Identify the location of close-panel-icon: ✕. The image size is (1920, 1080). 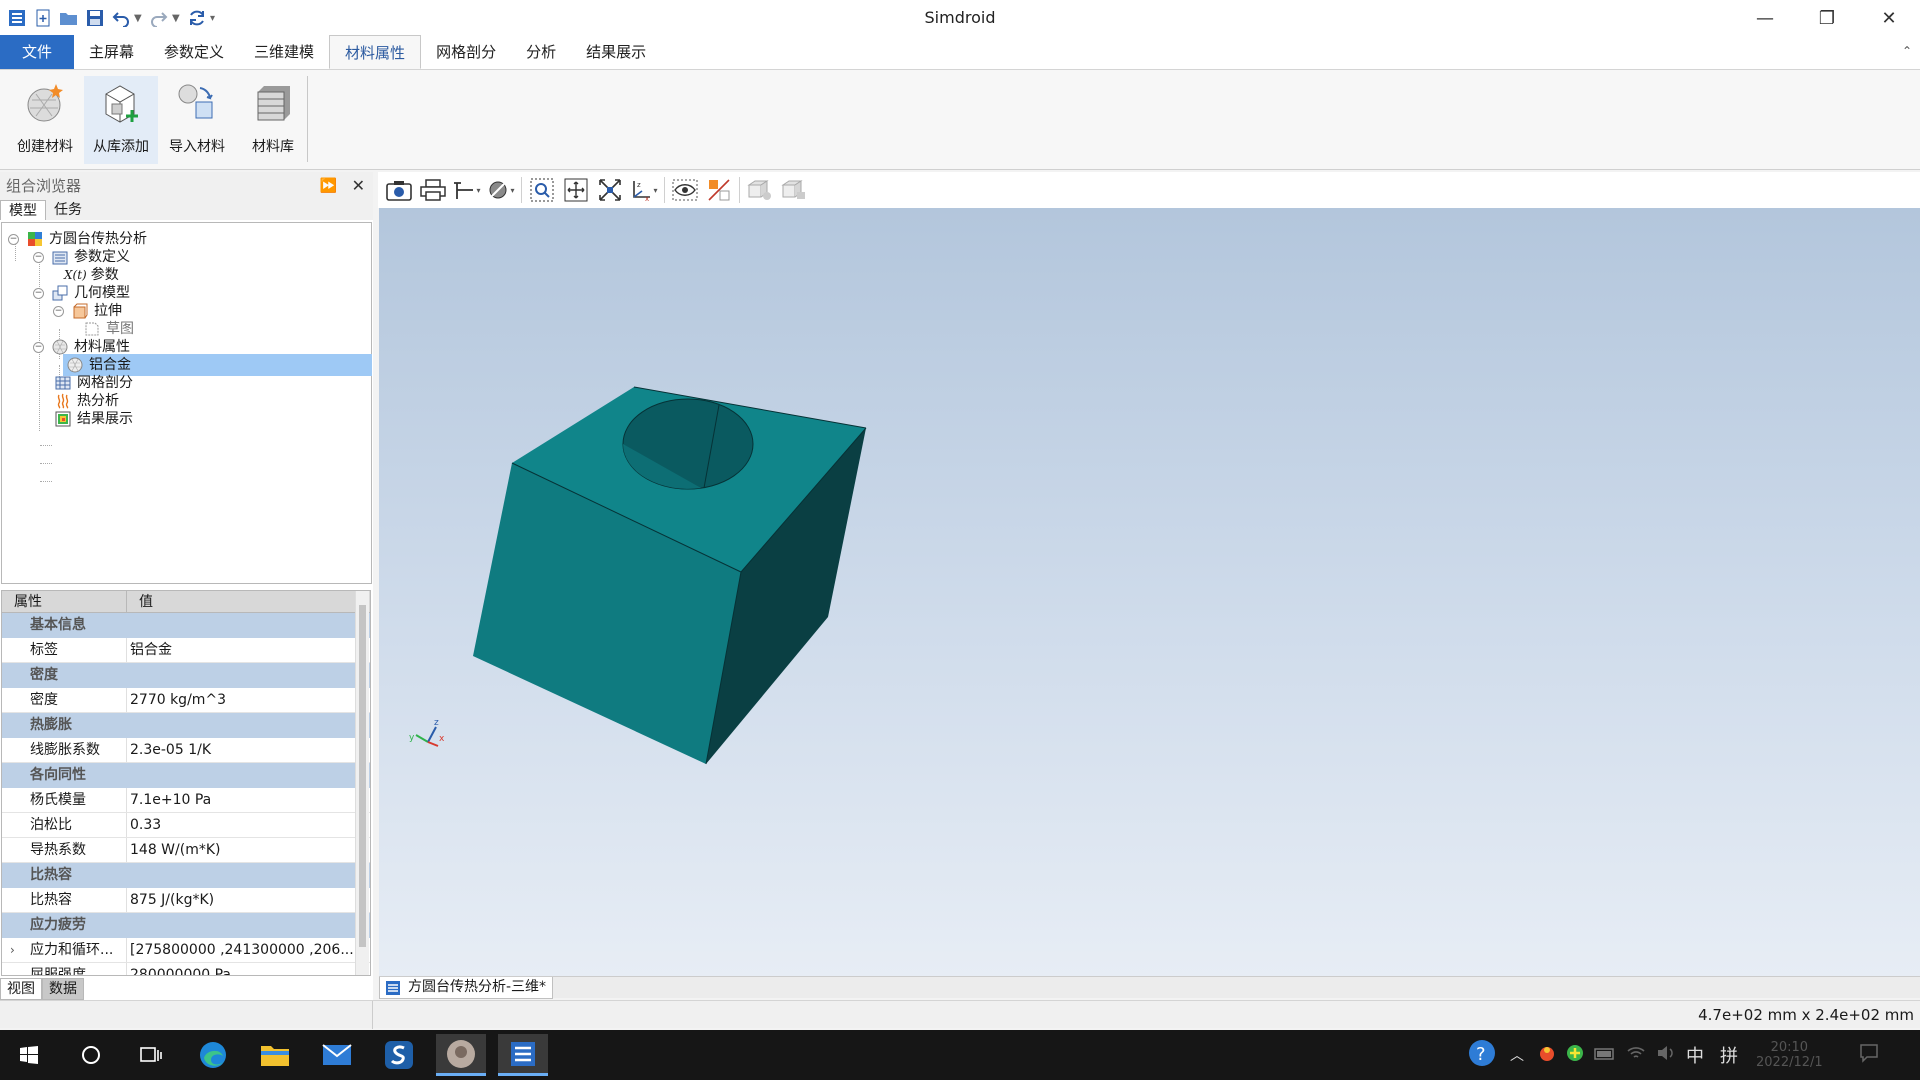
(358, 186).